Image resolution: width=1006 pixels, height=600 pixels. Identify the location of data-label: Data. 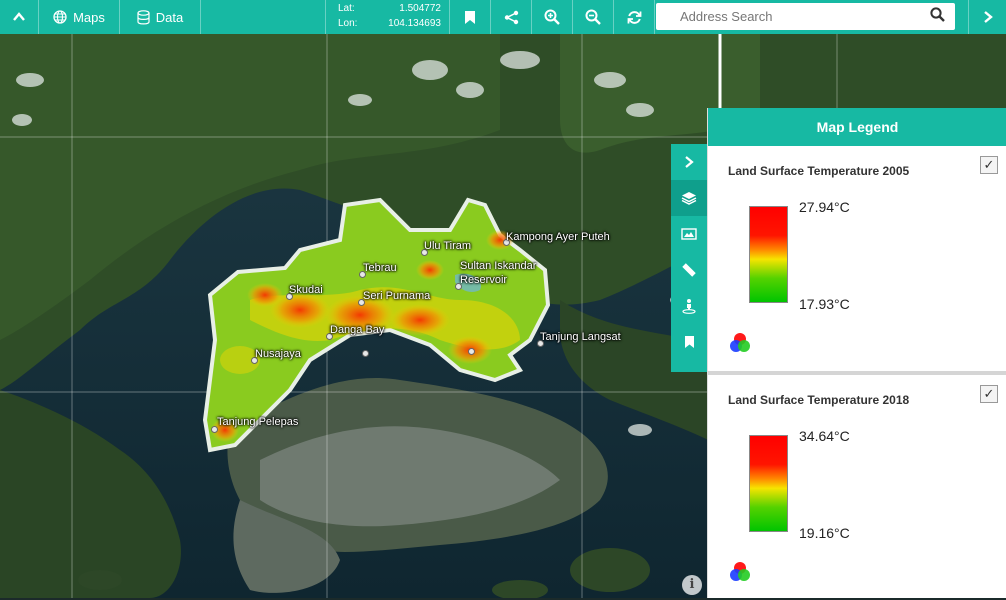
(169, 17).